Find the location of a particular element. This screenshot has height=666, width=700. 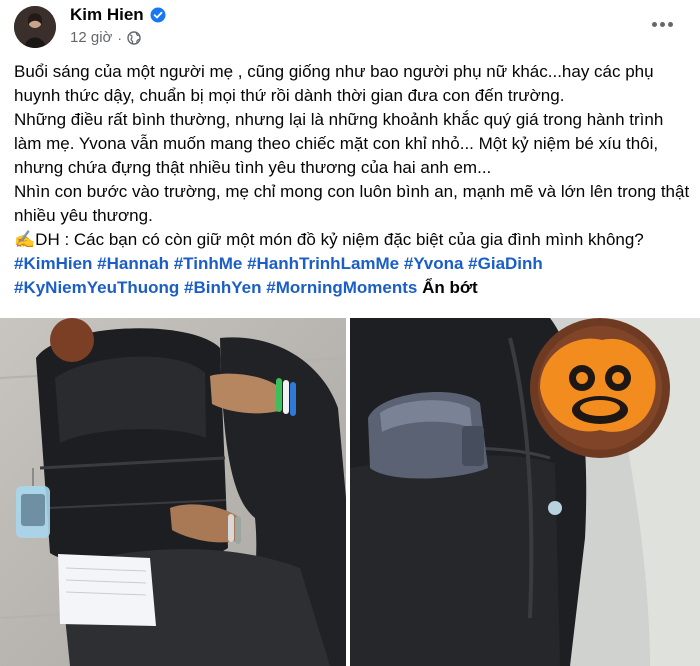

hashtag-link: #Yvona is located at coordinates (434, 263).